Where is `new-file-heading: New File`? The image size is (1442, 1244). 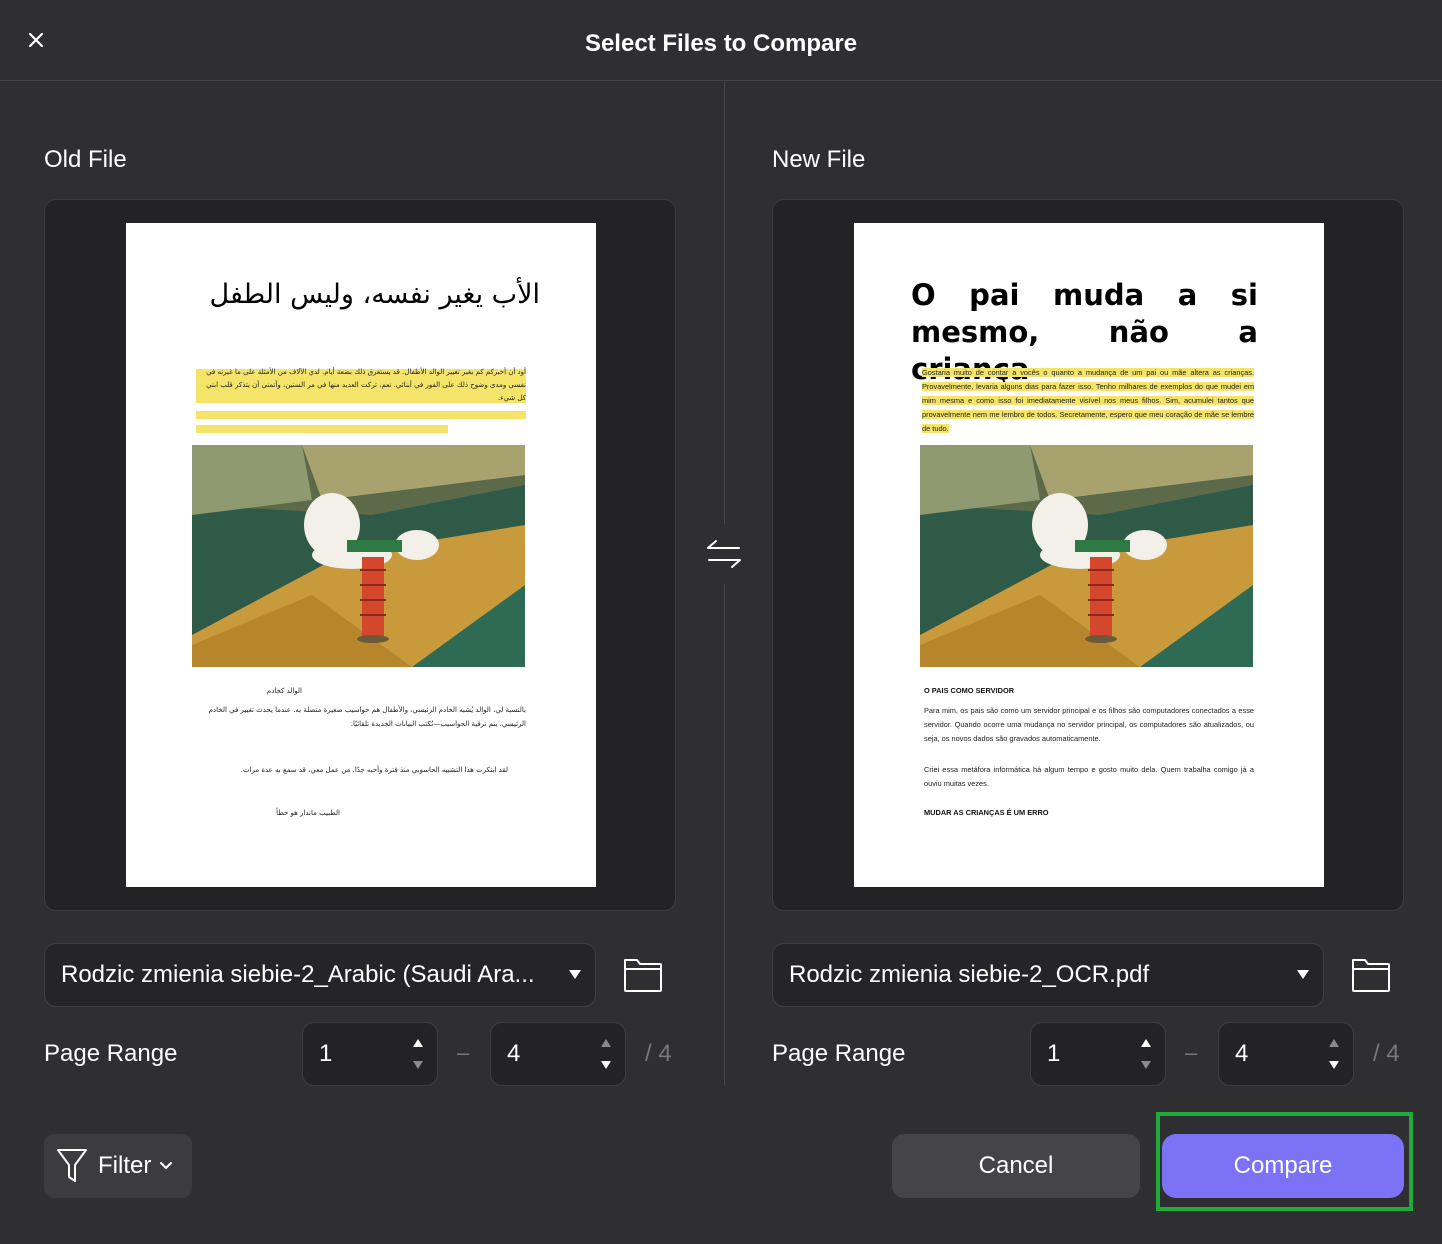 new-file-heading: New File is located at coordinates (819, 159).